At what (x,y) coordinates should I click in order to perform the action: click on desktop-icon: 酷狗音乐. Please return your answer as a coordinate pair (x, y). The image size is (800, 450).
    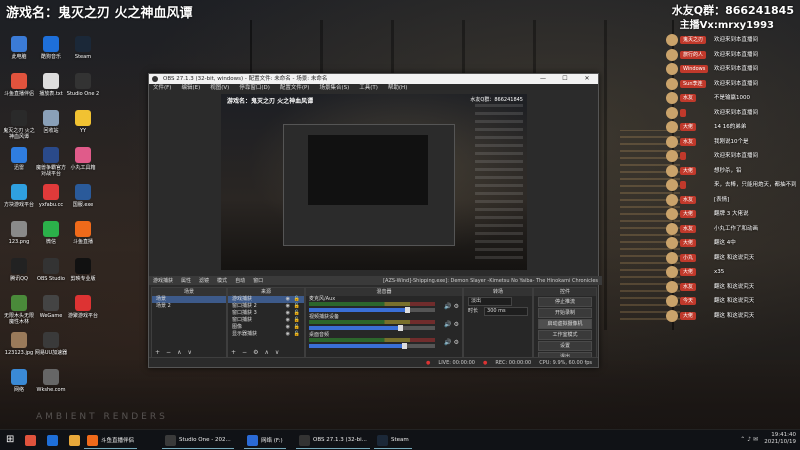
    Looking at the image, I should click on (51, 48).